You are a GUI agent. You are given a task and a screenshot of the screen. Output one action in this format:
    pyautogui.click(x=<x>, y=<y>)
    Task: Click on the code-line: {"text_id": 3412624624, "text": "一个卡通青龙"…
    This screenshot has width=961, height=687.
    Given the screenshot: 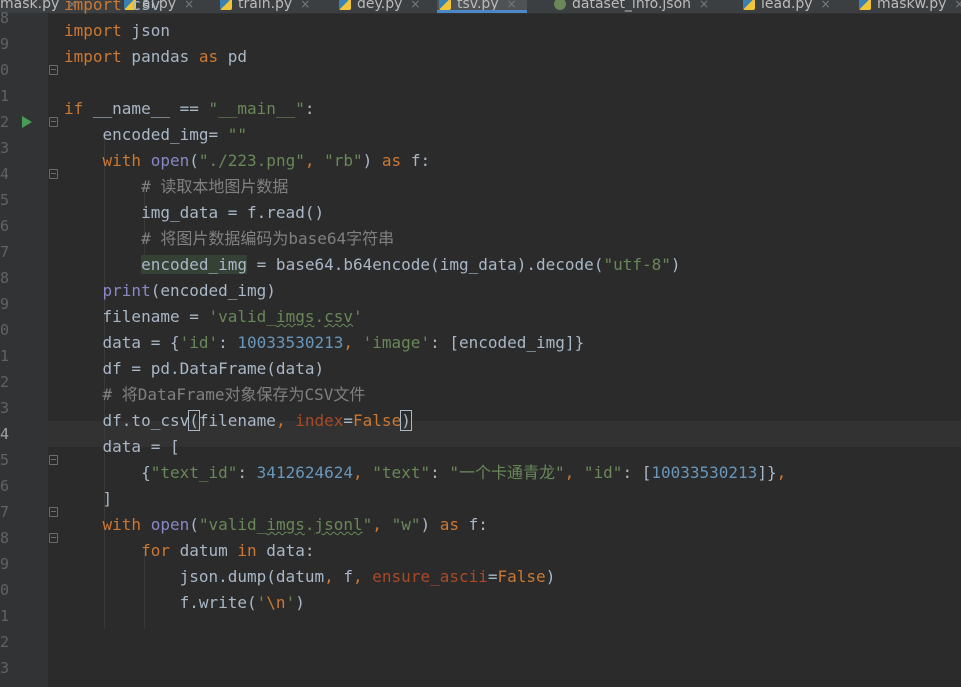 What is the action you would take?
    pyautogui.click(x=425, y=473)
    